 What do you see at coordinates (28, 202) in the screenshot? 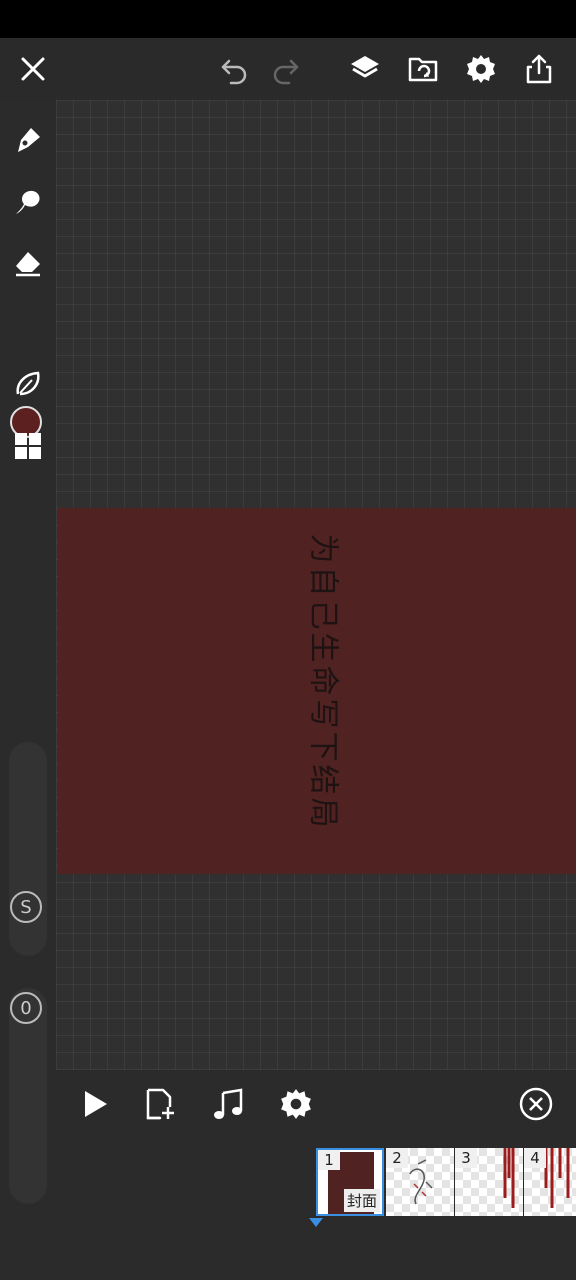
I see `smudge-icon` at bounding box center [28, 202].